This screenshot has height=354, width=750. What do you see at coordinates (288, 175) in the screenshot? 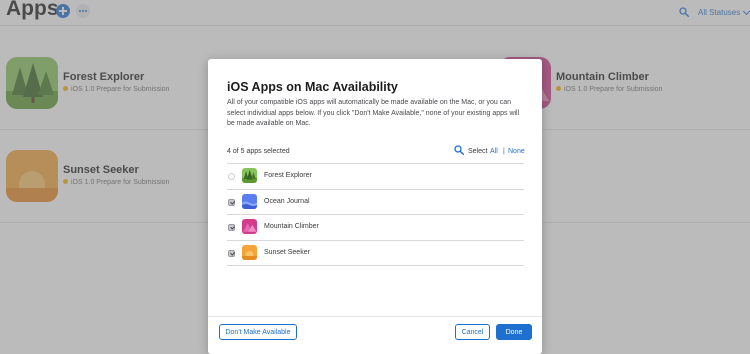
I see `list-item-name: Forest Explorer` at bounding box center [288, 175].